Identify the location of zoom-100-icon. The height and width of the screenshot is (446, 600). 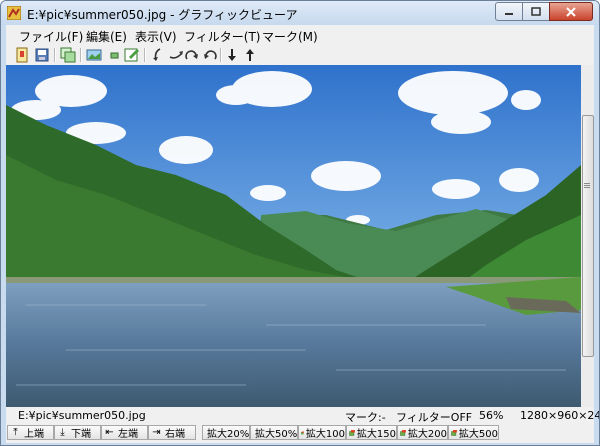
(302, 432).